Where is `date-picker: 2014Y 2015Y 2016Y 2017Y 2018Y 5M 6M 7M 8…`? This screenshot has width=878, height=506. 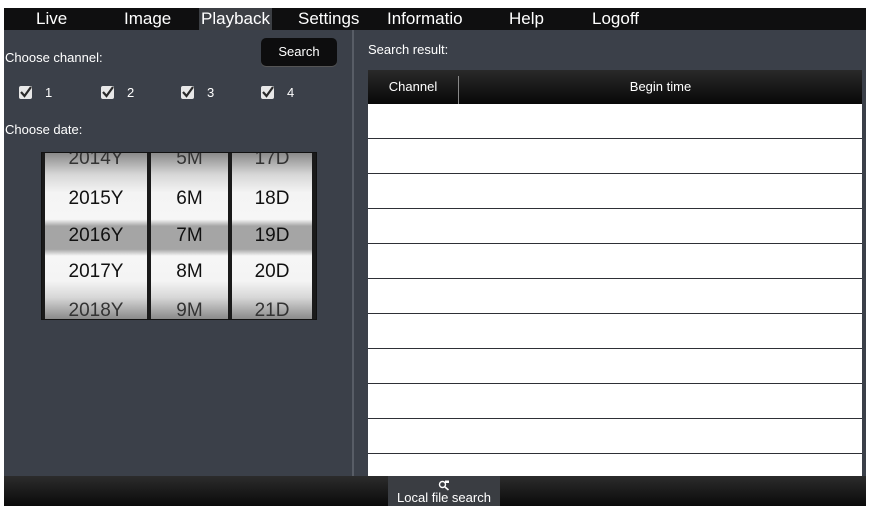 date-picker: 2014Y 2015Y 2016Y 2017Y 2018Y 5M 6M 7M 8… is located at coordinates (179, 236).